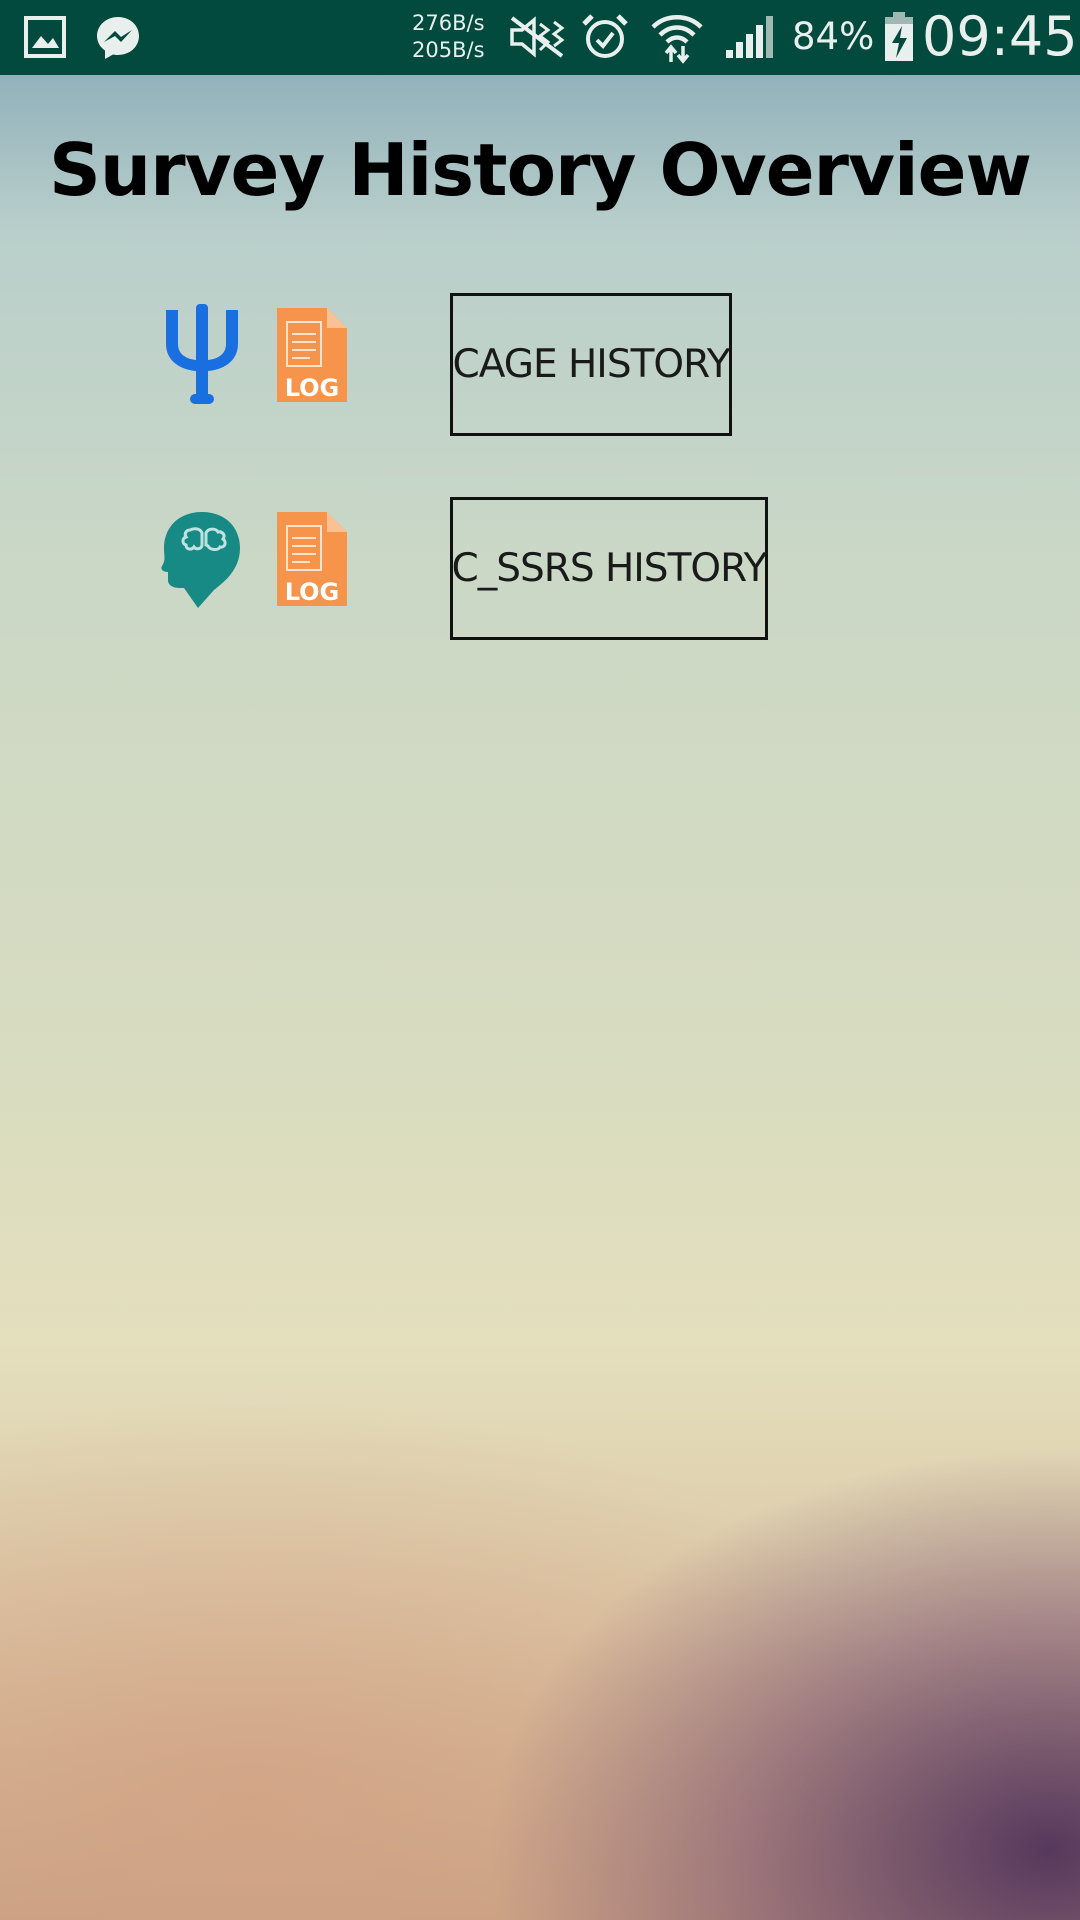 This screenshot has width=1080, height=1920. Describe the element at coordinates (200, 560) in the screenshot. I see `brain-head-icon` at that location.